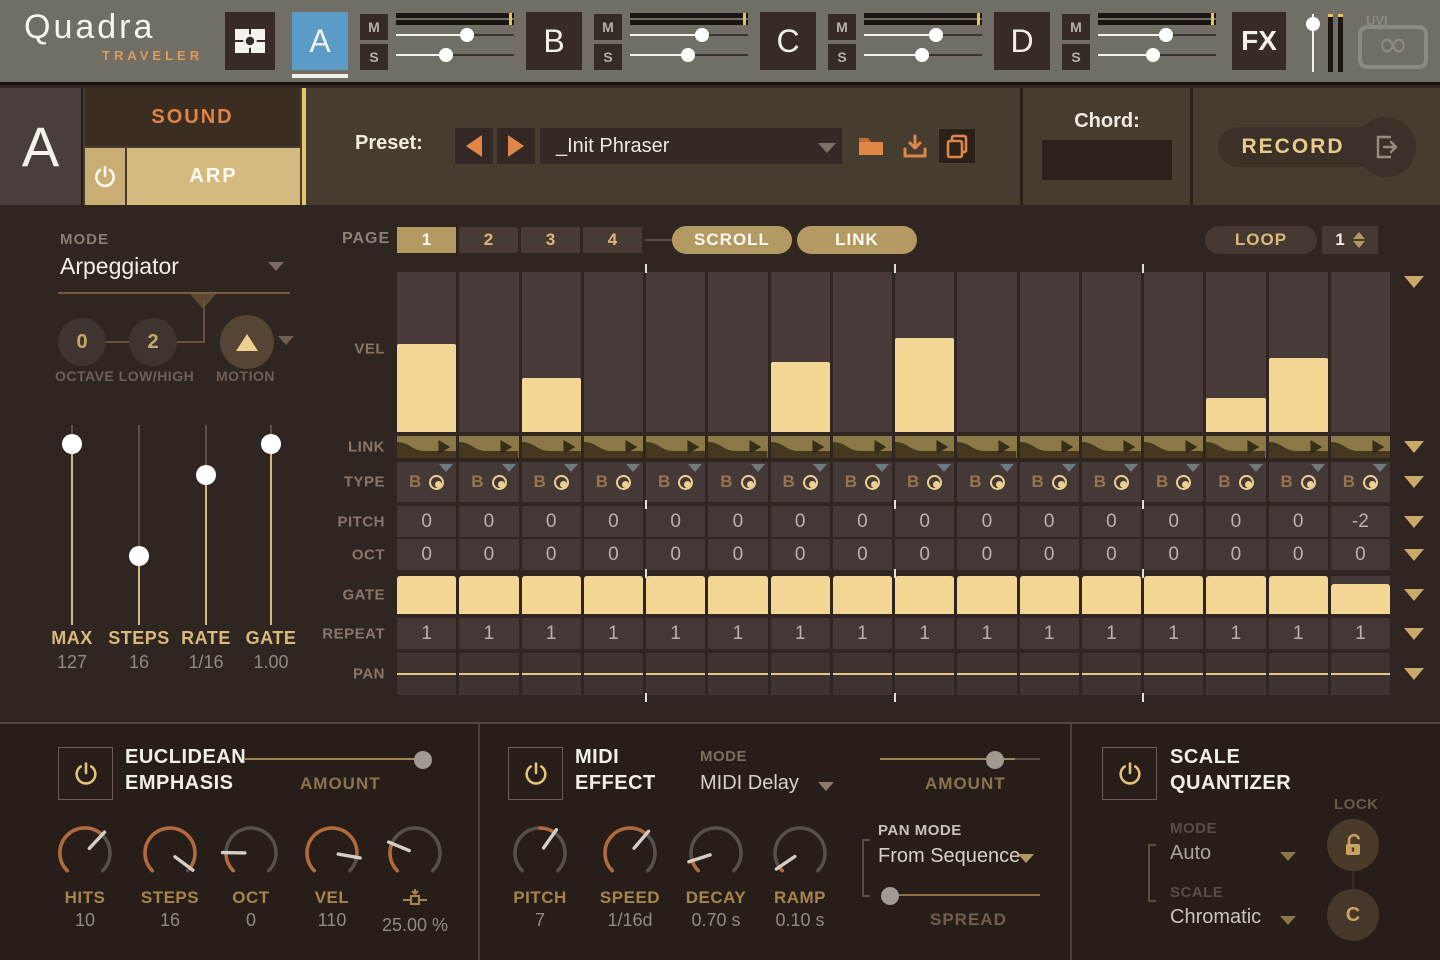 Image resolution: width=1440 pixels, height=960 pixels. I want to click on oct-step-6: 0, so click(738, 554).